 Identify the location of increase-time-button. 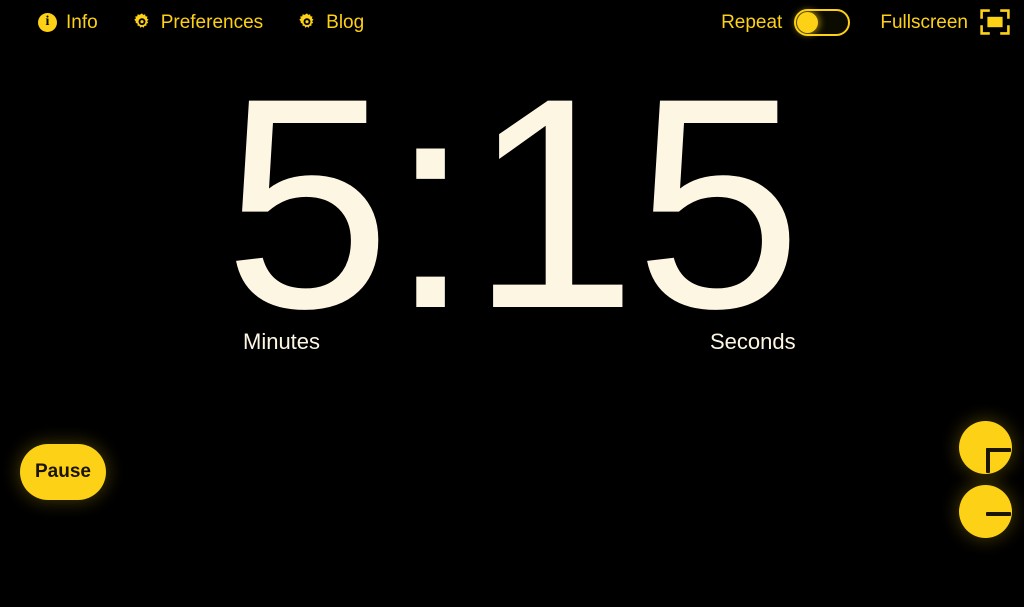
(985, 447).